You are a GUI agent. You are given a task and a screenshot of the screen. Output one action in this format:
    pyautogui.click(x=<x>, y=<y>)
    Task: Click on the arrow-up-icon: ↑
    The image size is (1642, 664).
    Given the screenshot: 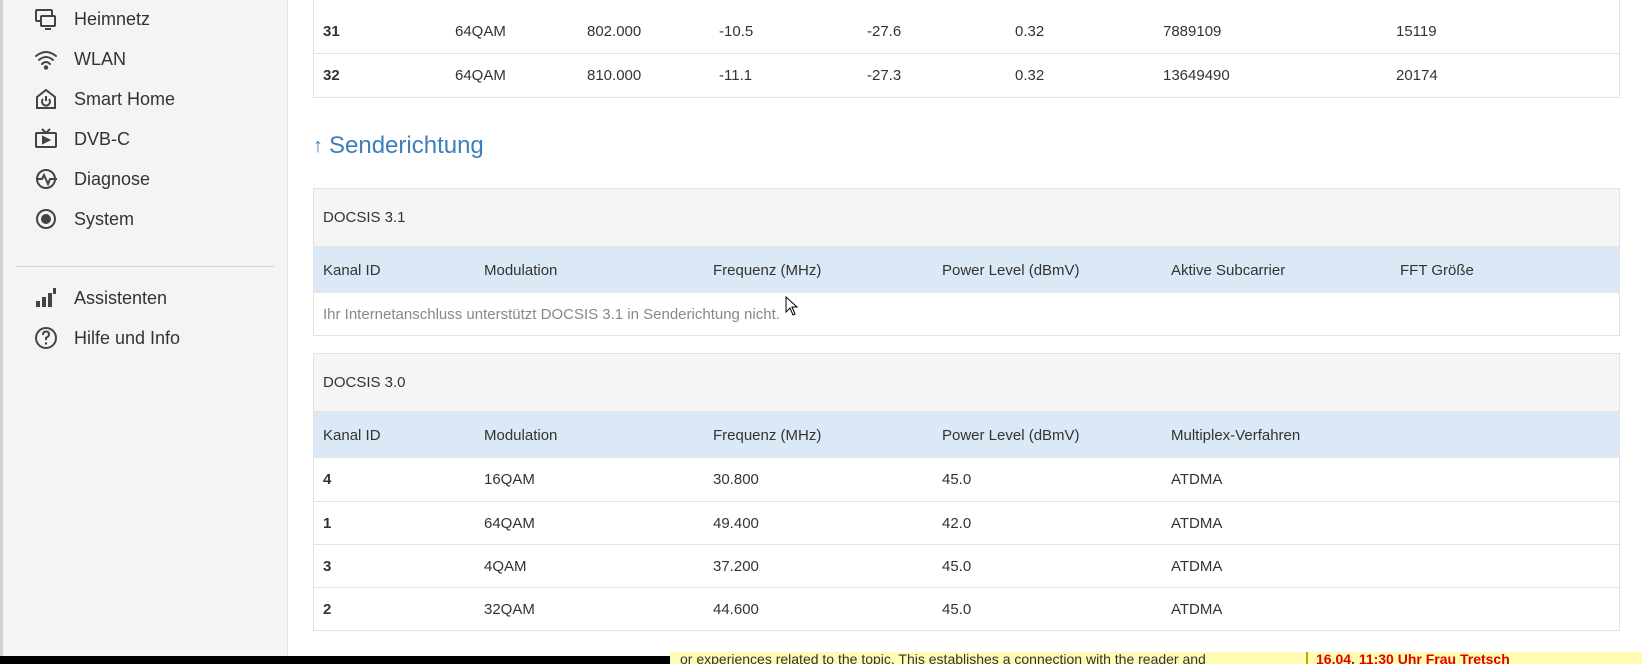 What is the action you would take?
    pyautogui.click(x=318, y=145)
    